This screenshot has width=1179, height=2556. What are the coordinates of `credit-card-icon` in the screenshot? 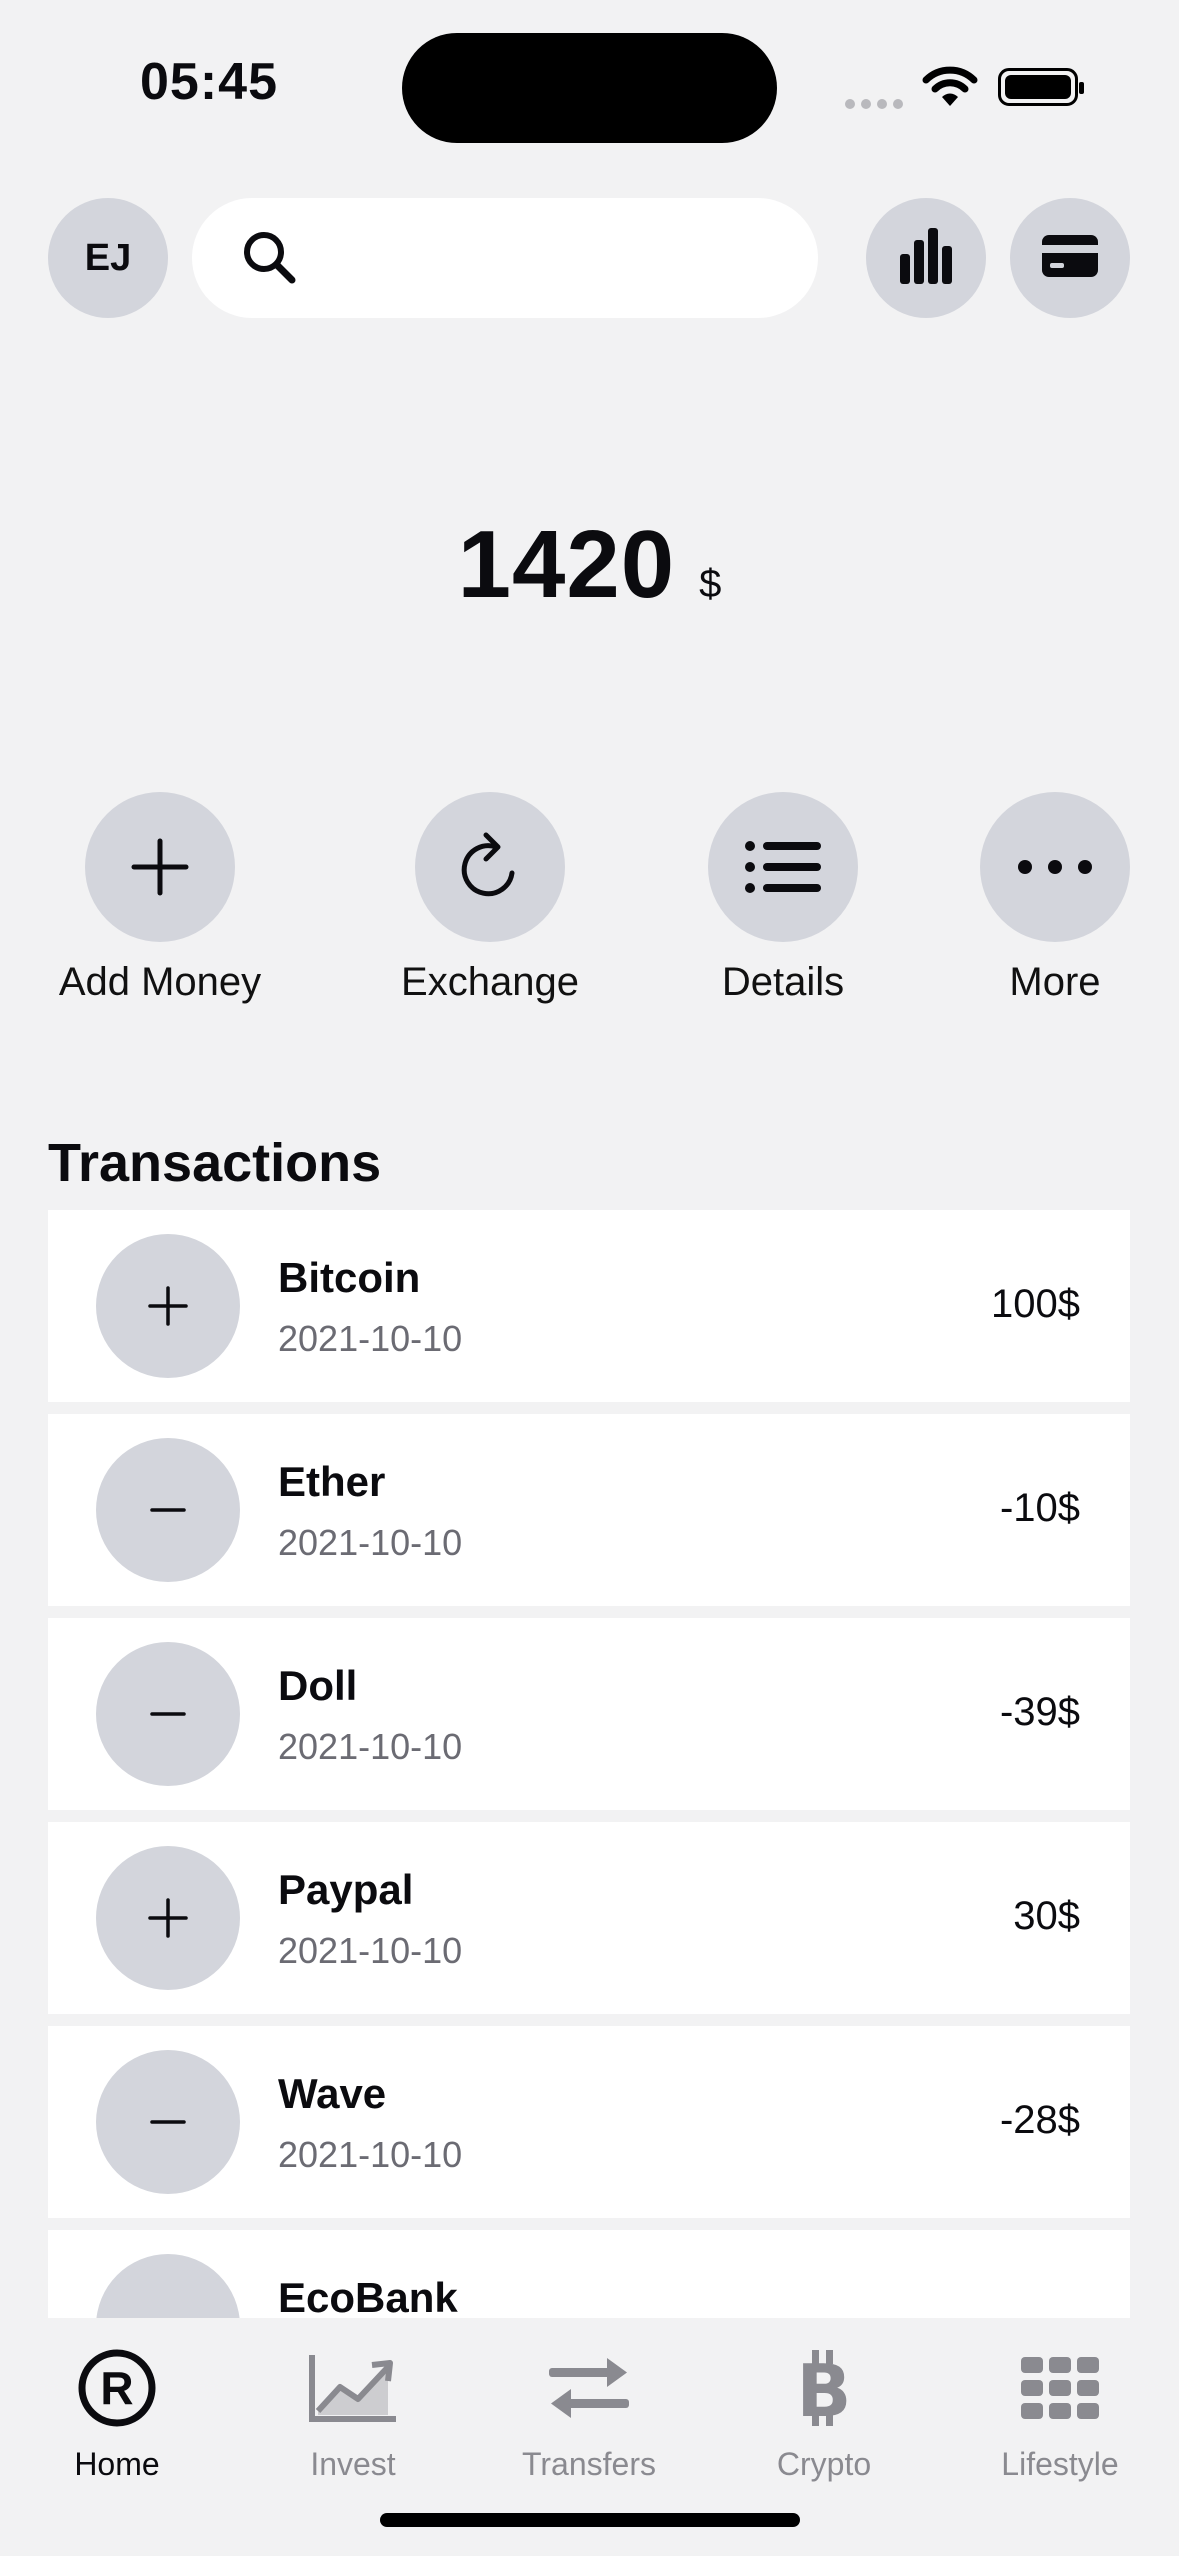 It's located at (1070, 258).